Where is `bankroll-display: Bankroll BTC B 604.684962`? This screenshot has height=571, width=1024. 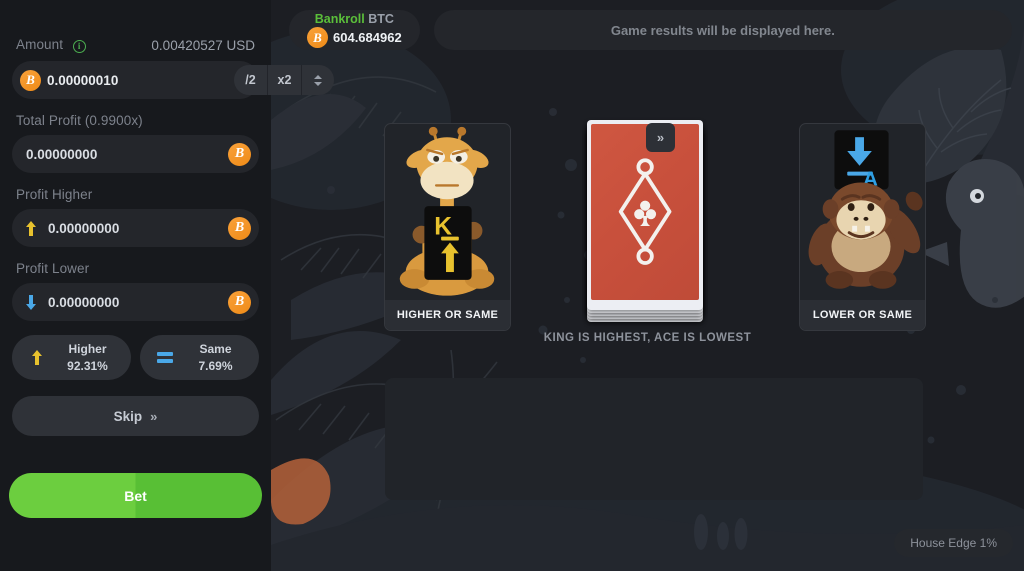
bankroll-display: Bankroll BTC B 604.684962 is located at coordinates (354, 30).